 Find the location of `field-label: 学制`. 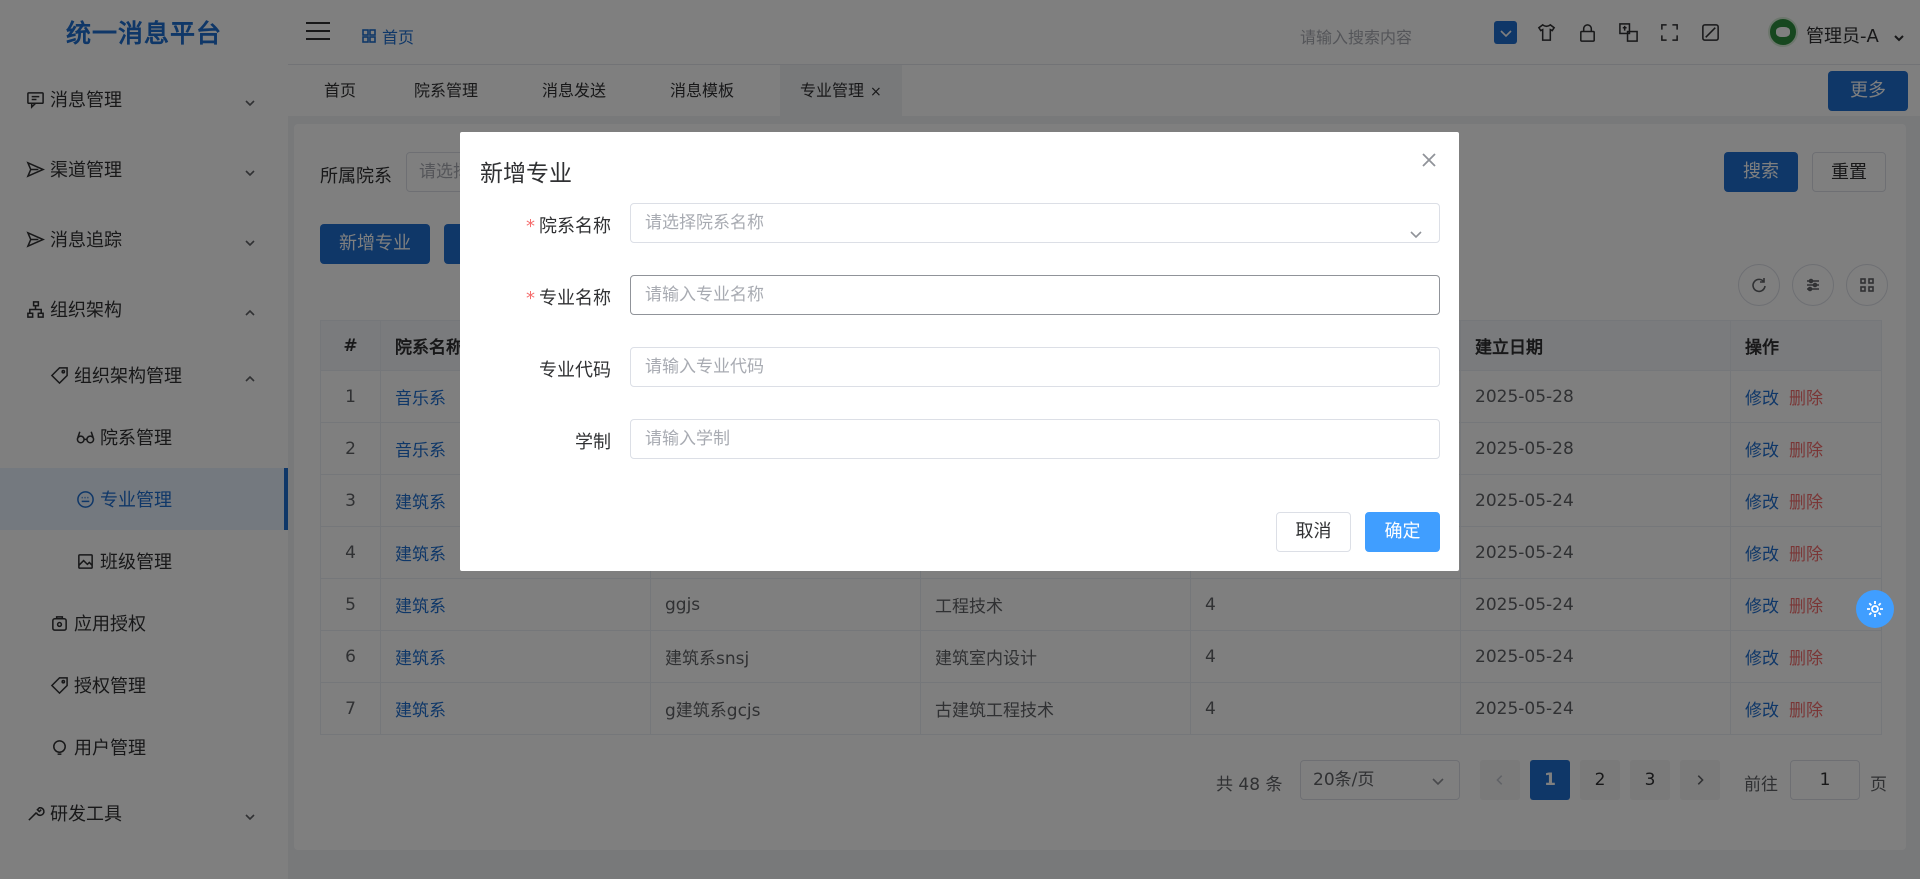

field-label: 学制 is located at coordinates (593, 442).